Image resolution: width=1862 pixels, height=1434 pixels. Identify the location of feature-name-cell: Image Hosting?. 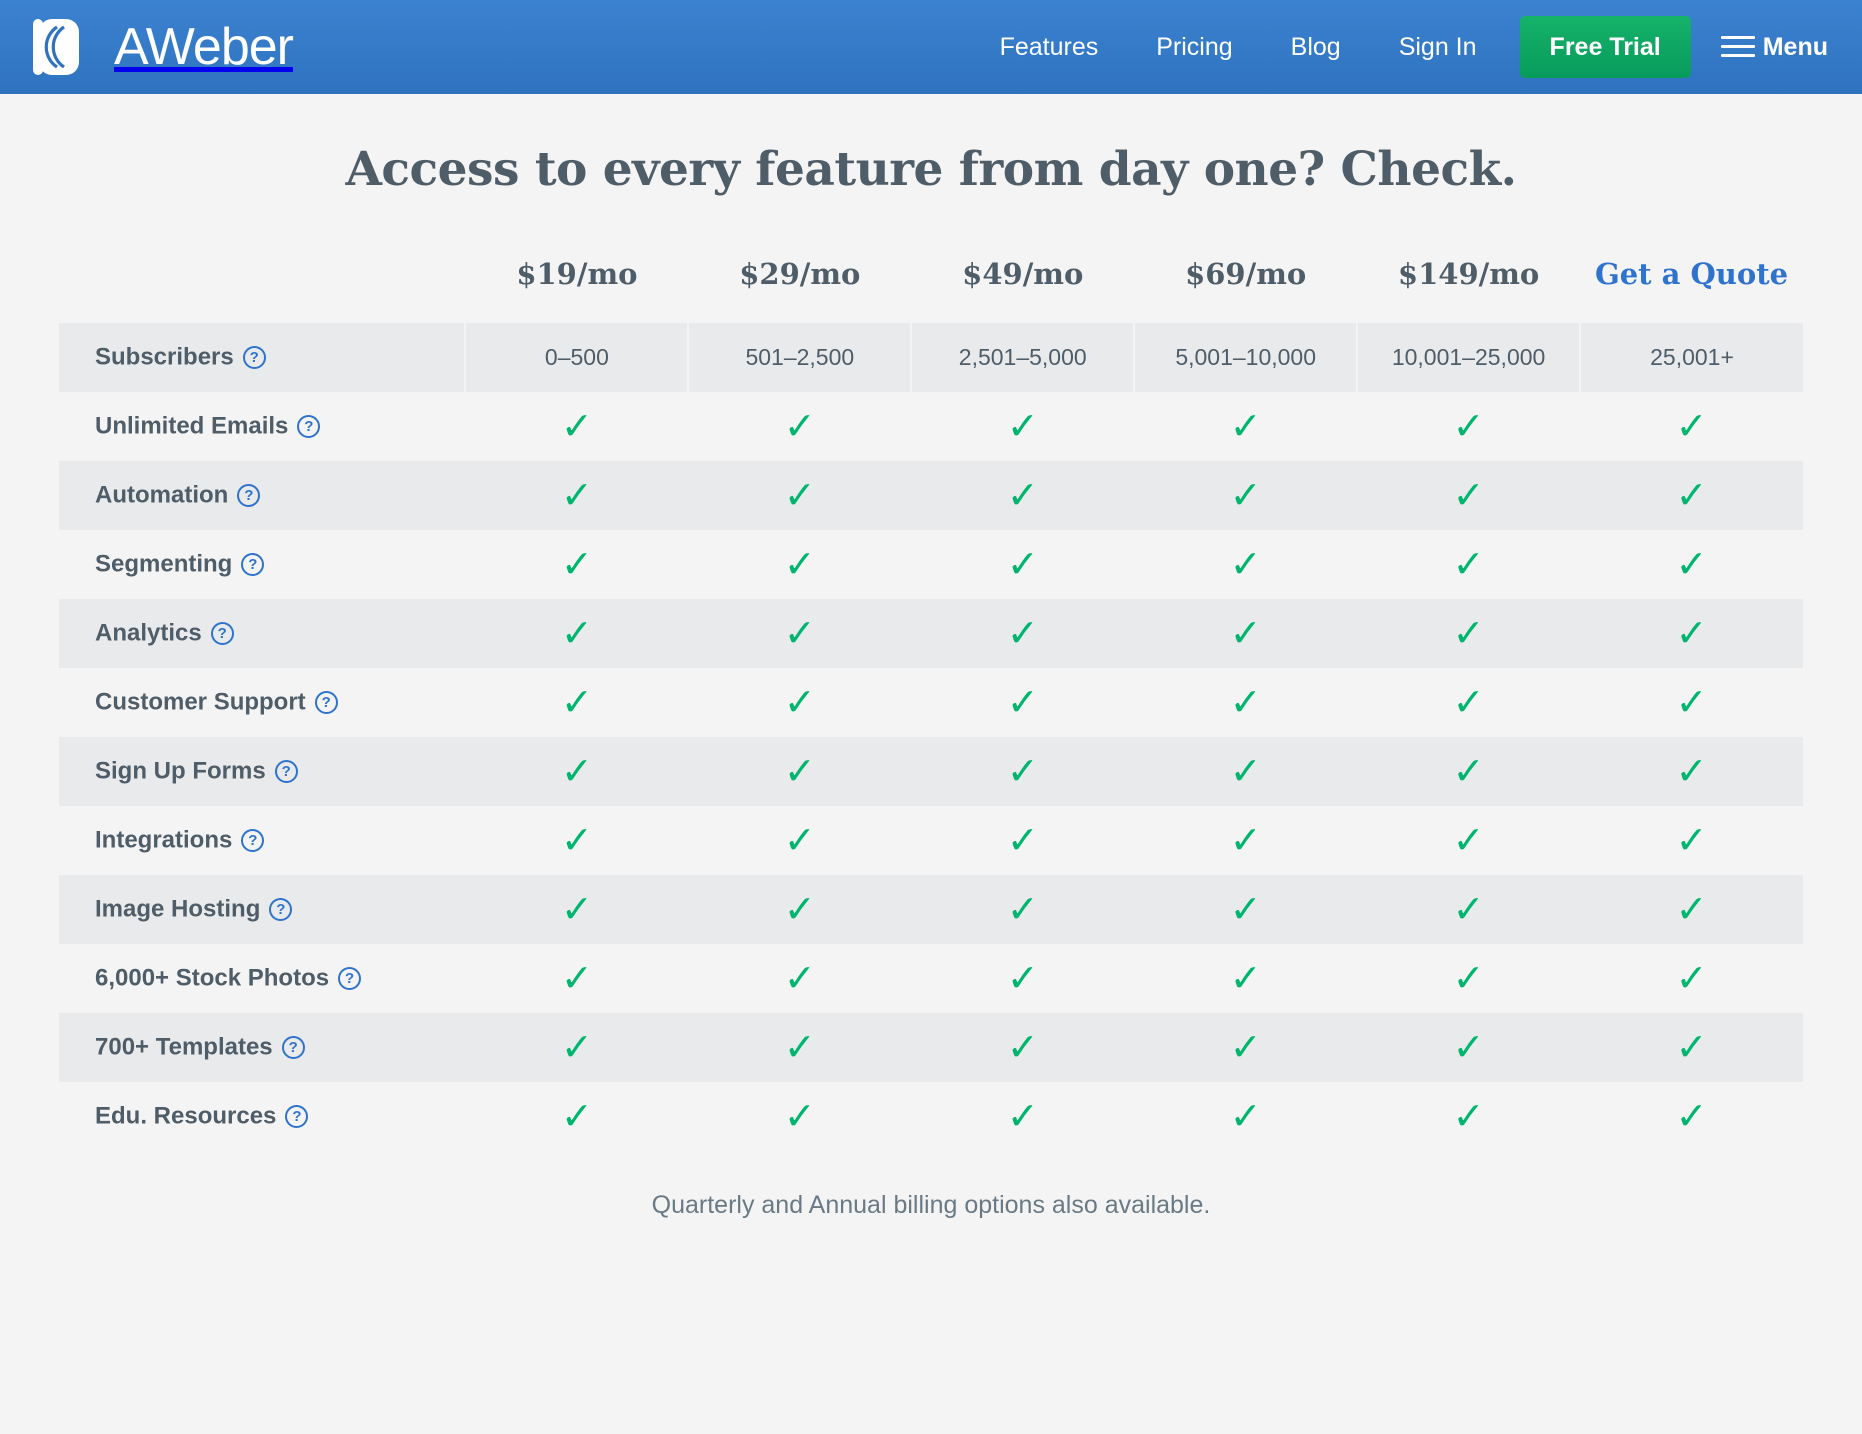
(262, 909).